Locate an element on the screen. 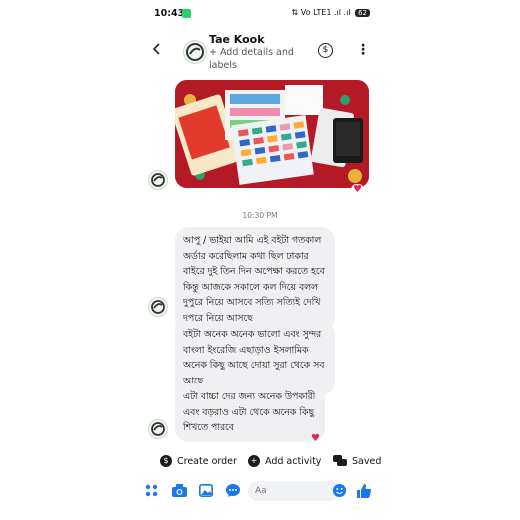  chat-bubble-icon is located at coordinates (233, 492).